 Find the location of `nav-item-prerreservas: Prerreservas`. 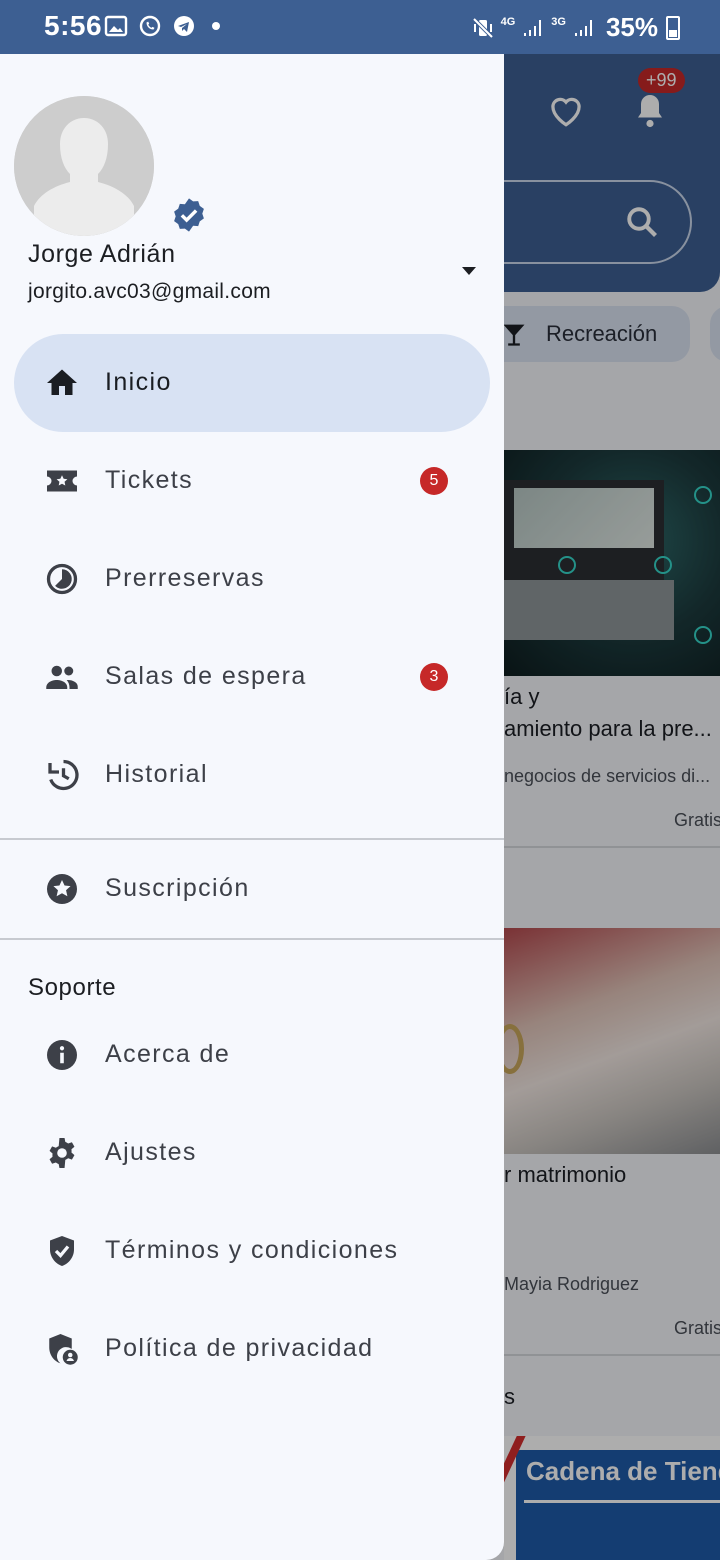

nav-item-prerreservas: Prerreservas is located at coordinates (252, 579).